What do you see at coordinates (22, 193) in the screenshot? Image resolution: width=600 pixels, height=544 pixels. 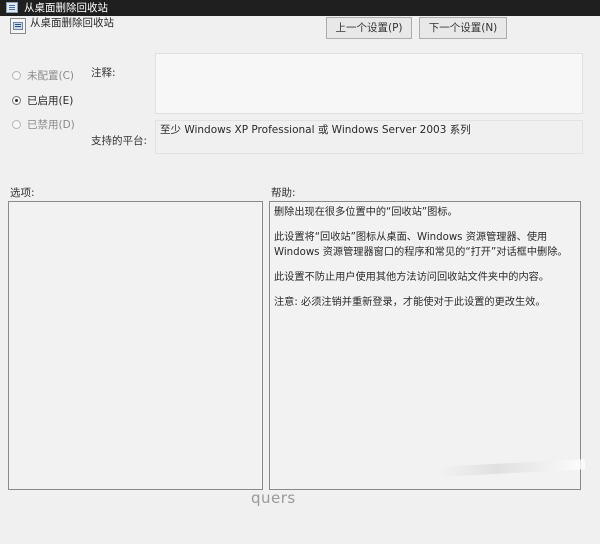 I see `options-label: 选项:` at bounding box center [22, 193].